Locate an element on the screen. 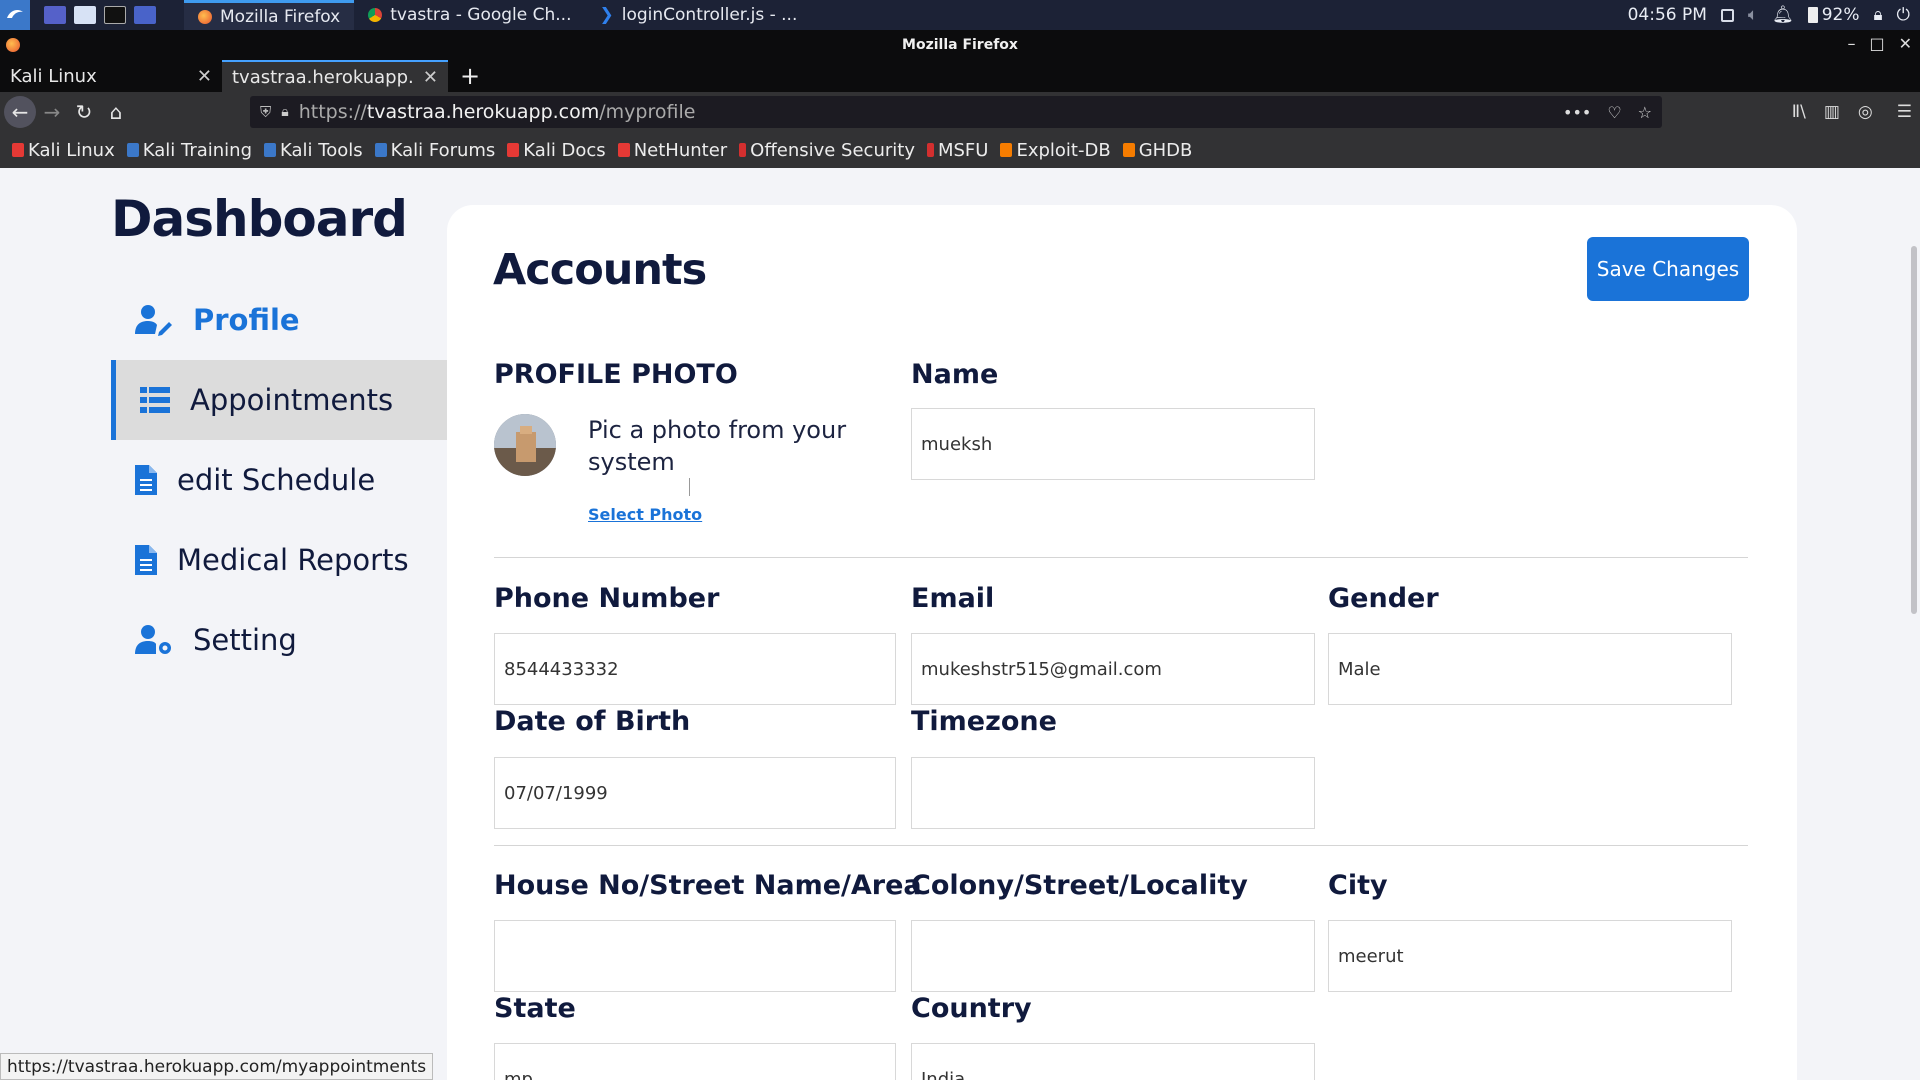  maximize-icon: □ is located at coordinates (1876, 43).